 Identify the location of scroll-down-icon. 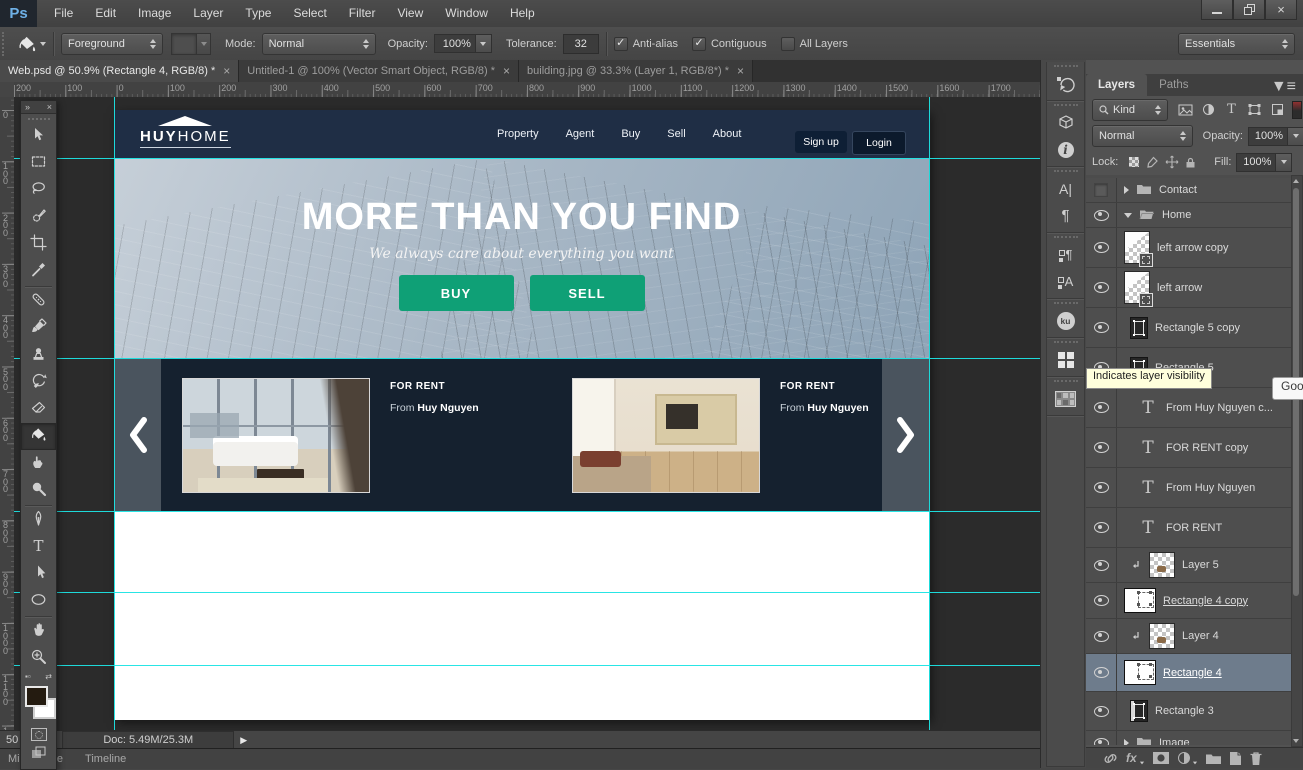
(1296, 741).